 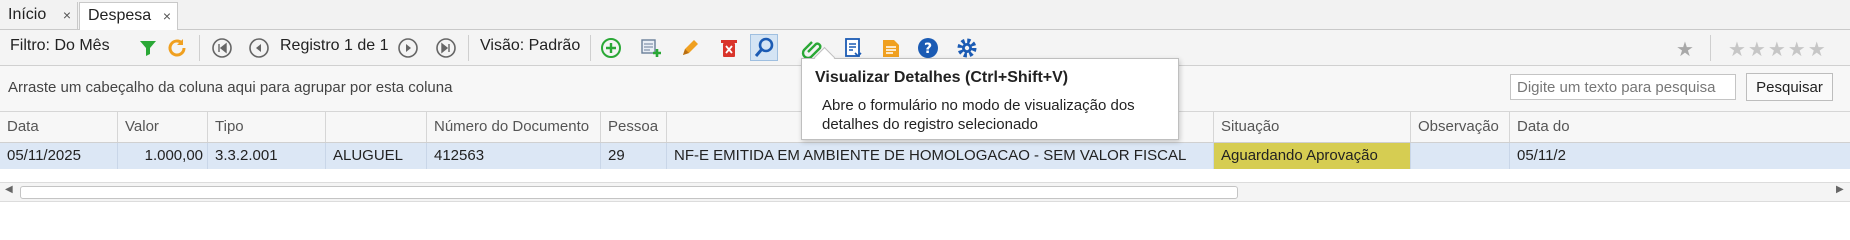 I want to click on column-header-data-do: Data do, so click(x=1680, y=127).